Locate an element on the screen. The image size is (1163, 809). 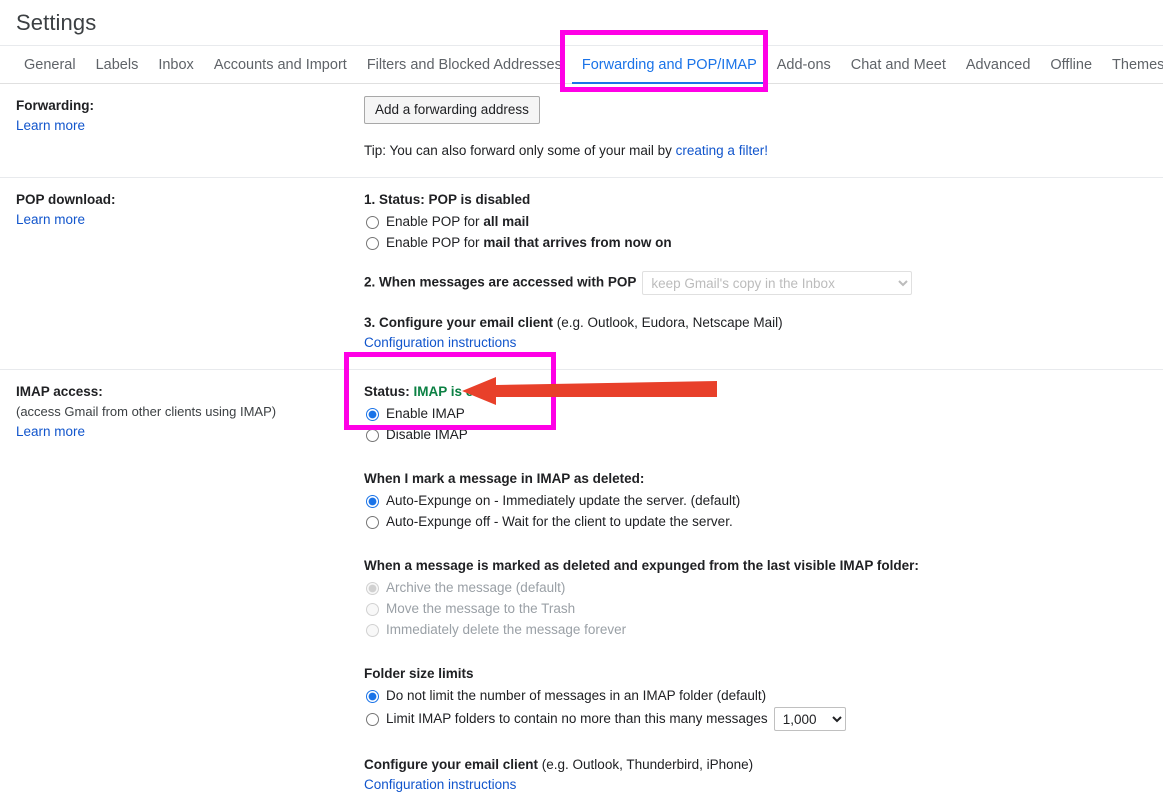
creating-a-filter-link: creating a filter! is located at coordinates (722, 150).